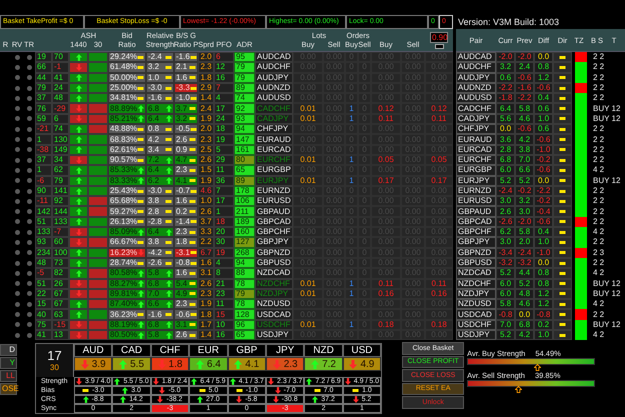  I want to click on table-cell: 1.9, so click(206, 119).